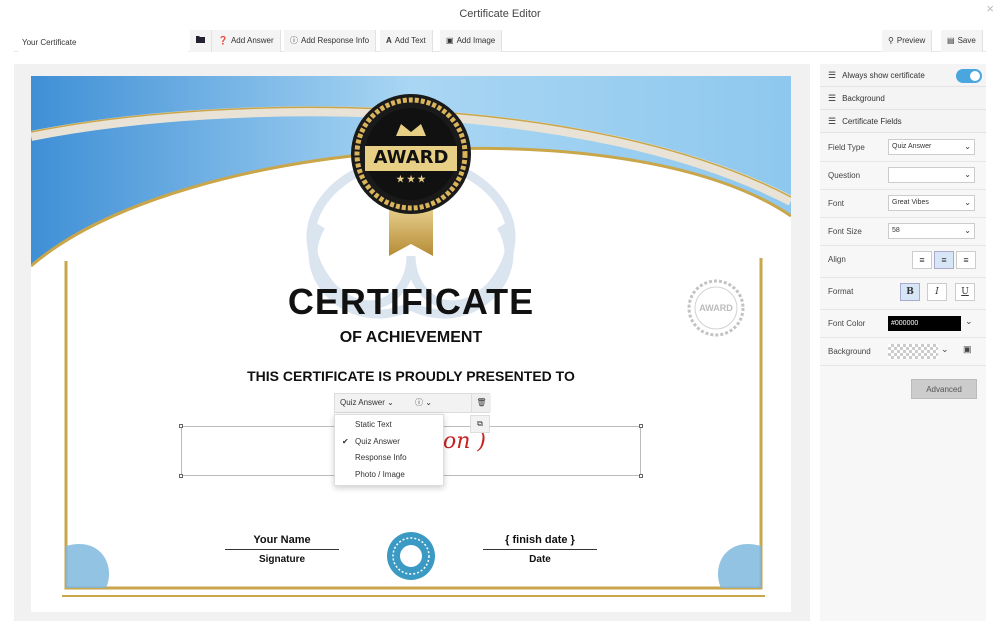 Image resolution: width=1000 pixels, height=626 pixels. What do you see at coordinates (931, 175) in the screenshot?
I see `question-panel-select: ⌄` at bounding box center [931, 175].